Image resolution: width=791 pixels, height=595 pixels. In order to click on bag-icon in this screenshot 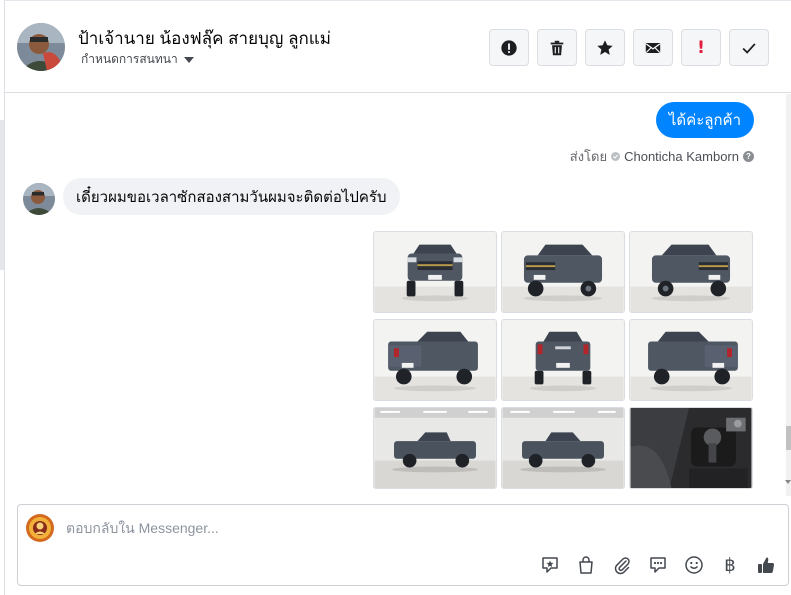, I will do `click(586, 565)`.